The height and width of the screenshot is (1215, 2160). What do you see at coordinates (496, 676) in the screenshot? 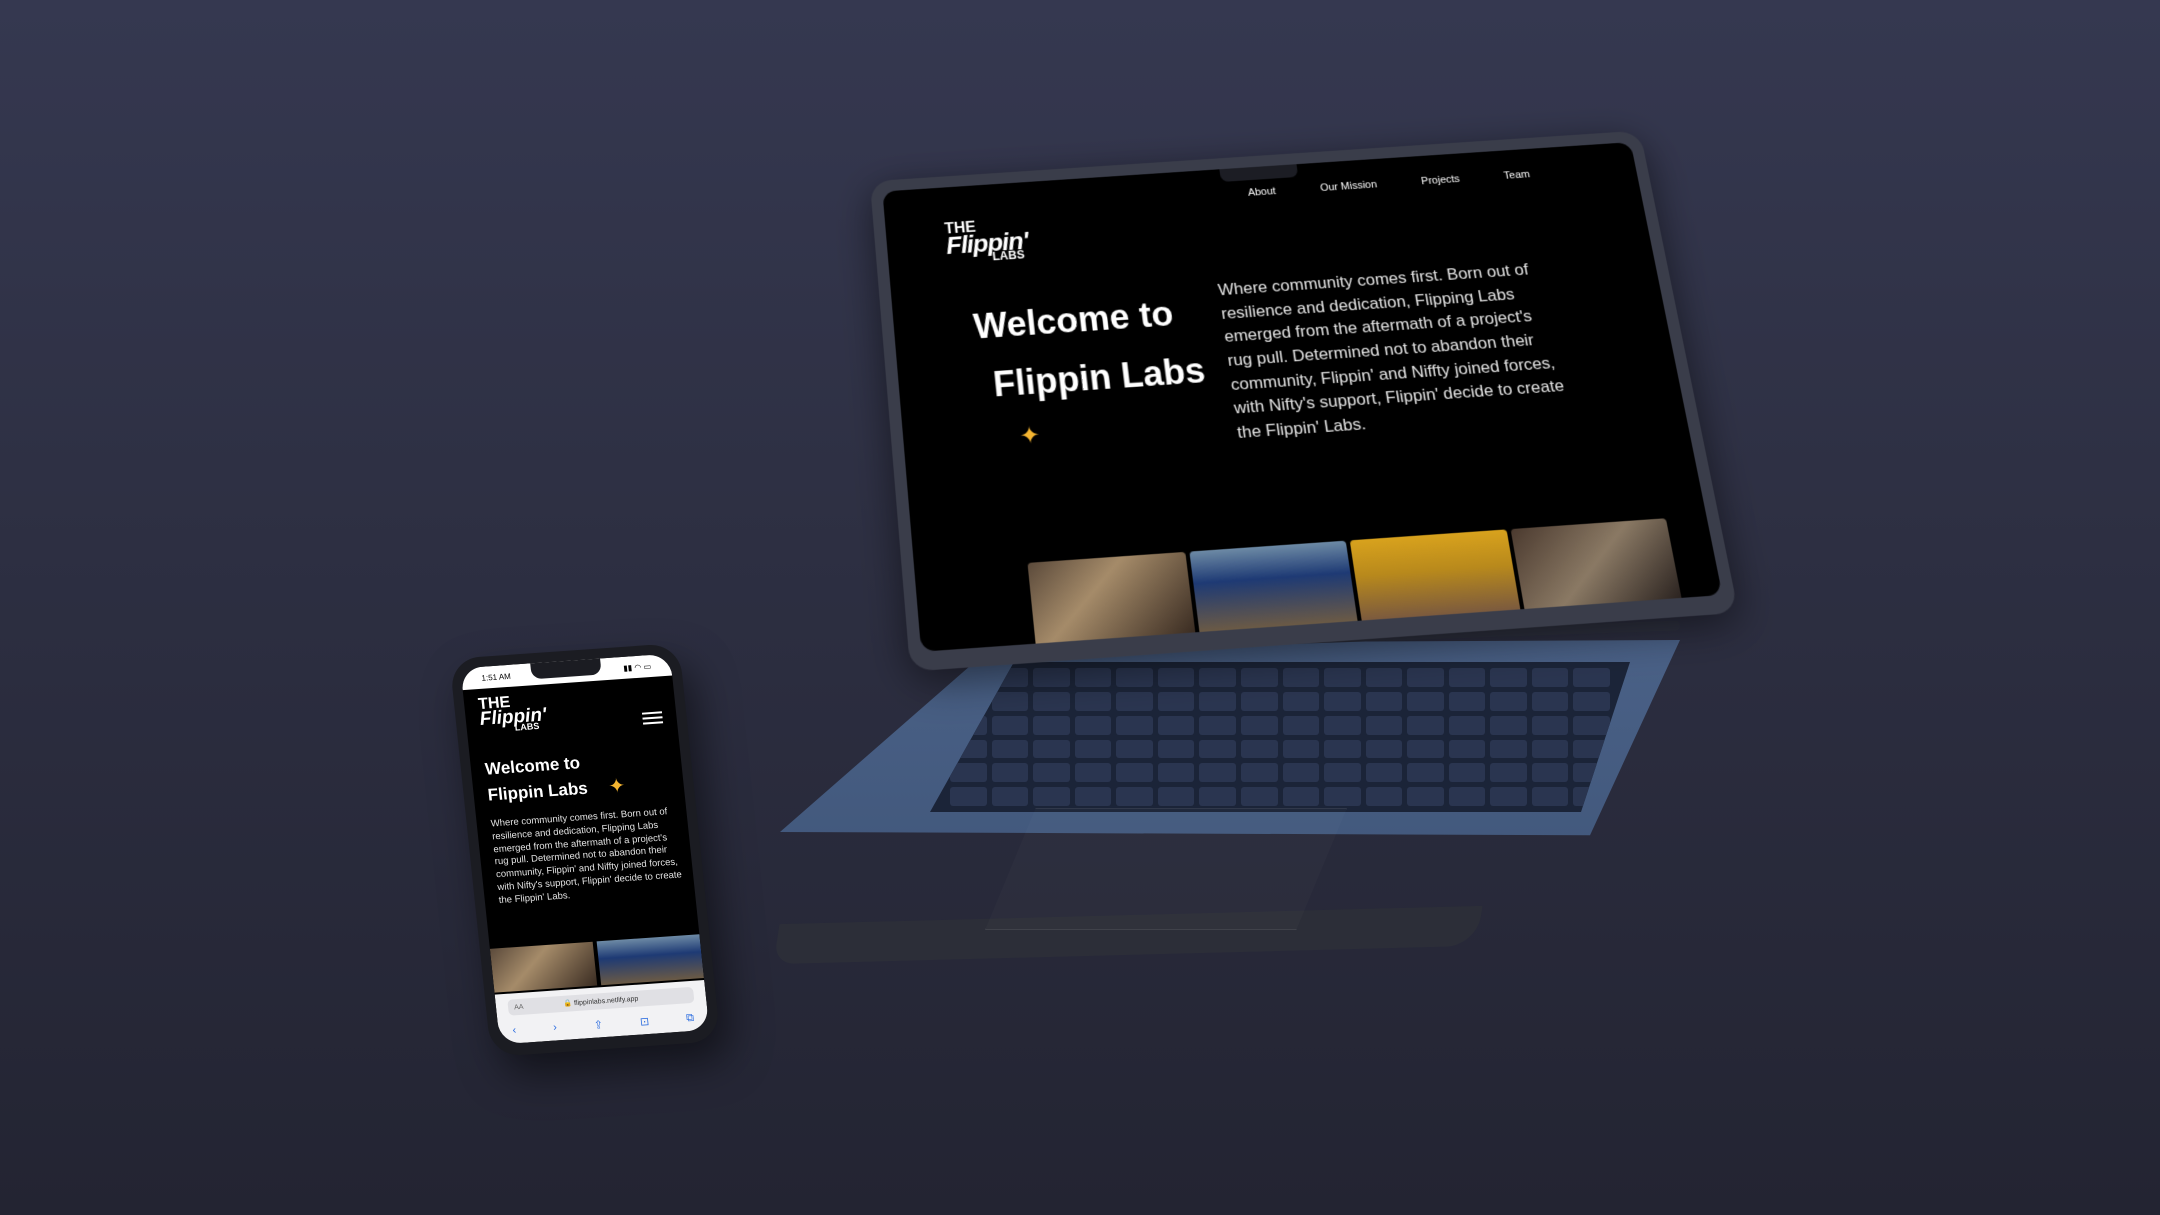
I see `status-time: 1:51 AM` at bounding box center [496, 676].